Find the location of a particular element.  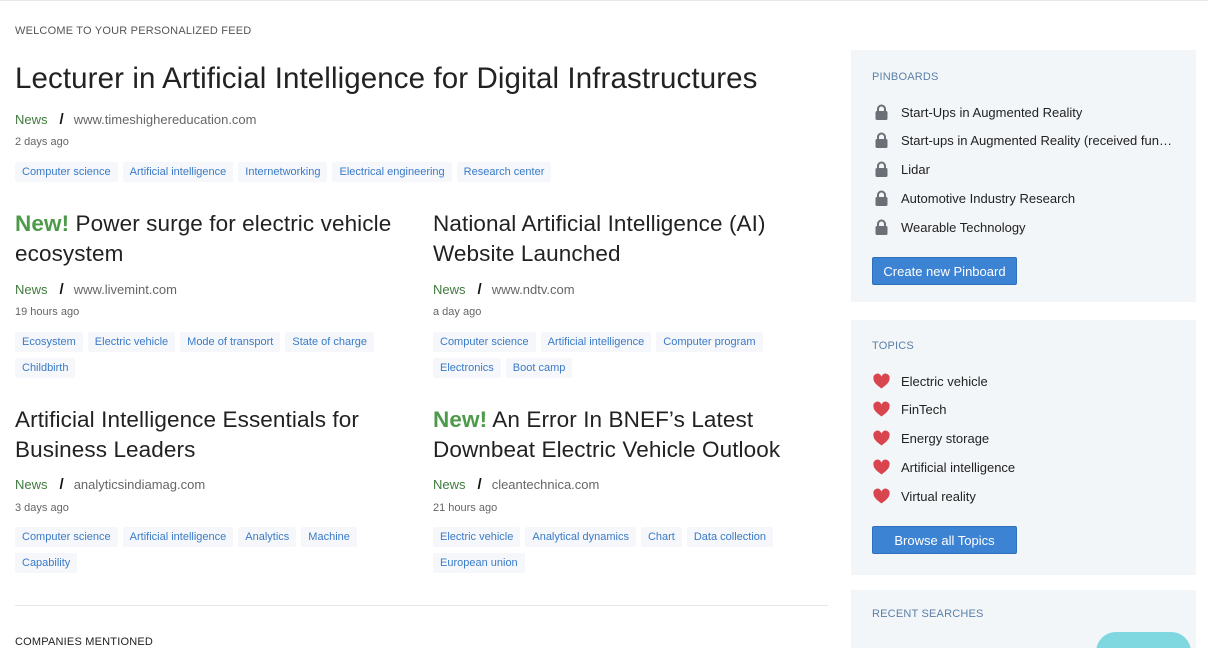

article-source: www.livemint.com is located at coordinates (125, 289).